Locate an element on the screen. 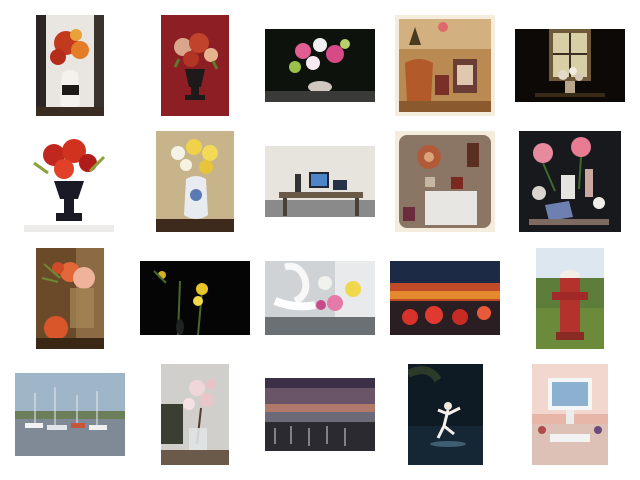 This screenshot has width=640, height=480. thumbnail-red-roses-black-urn is located at coordinates (69, 182).